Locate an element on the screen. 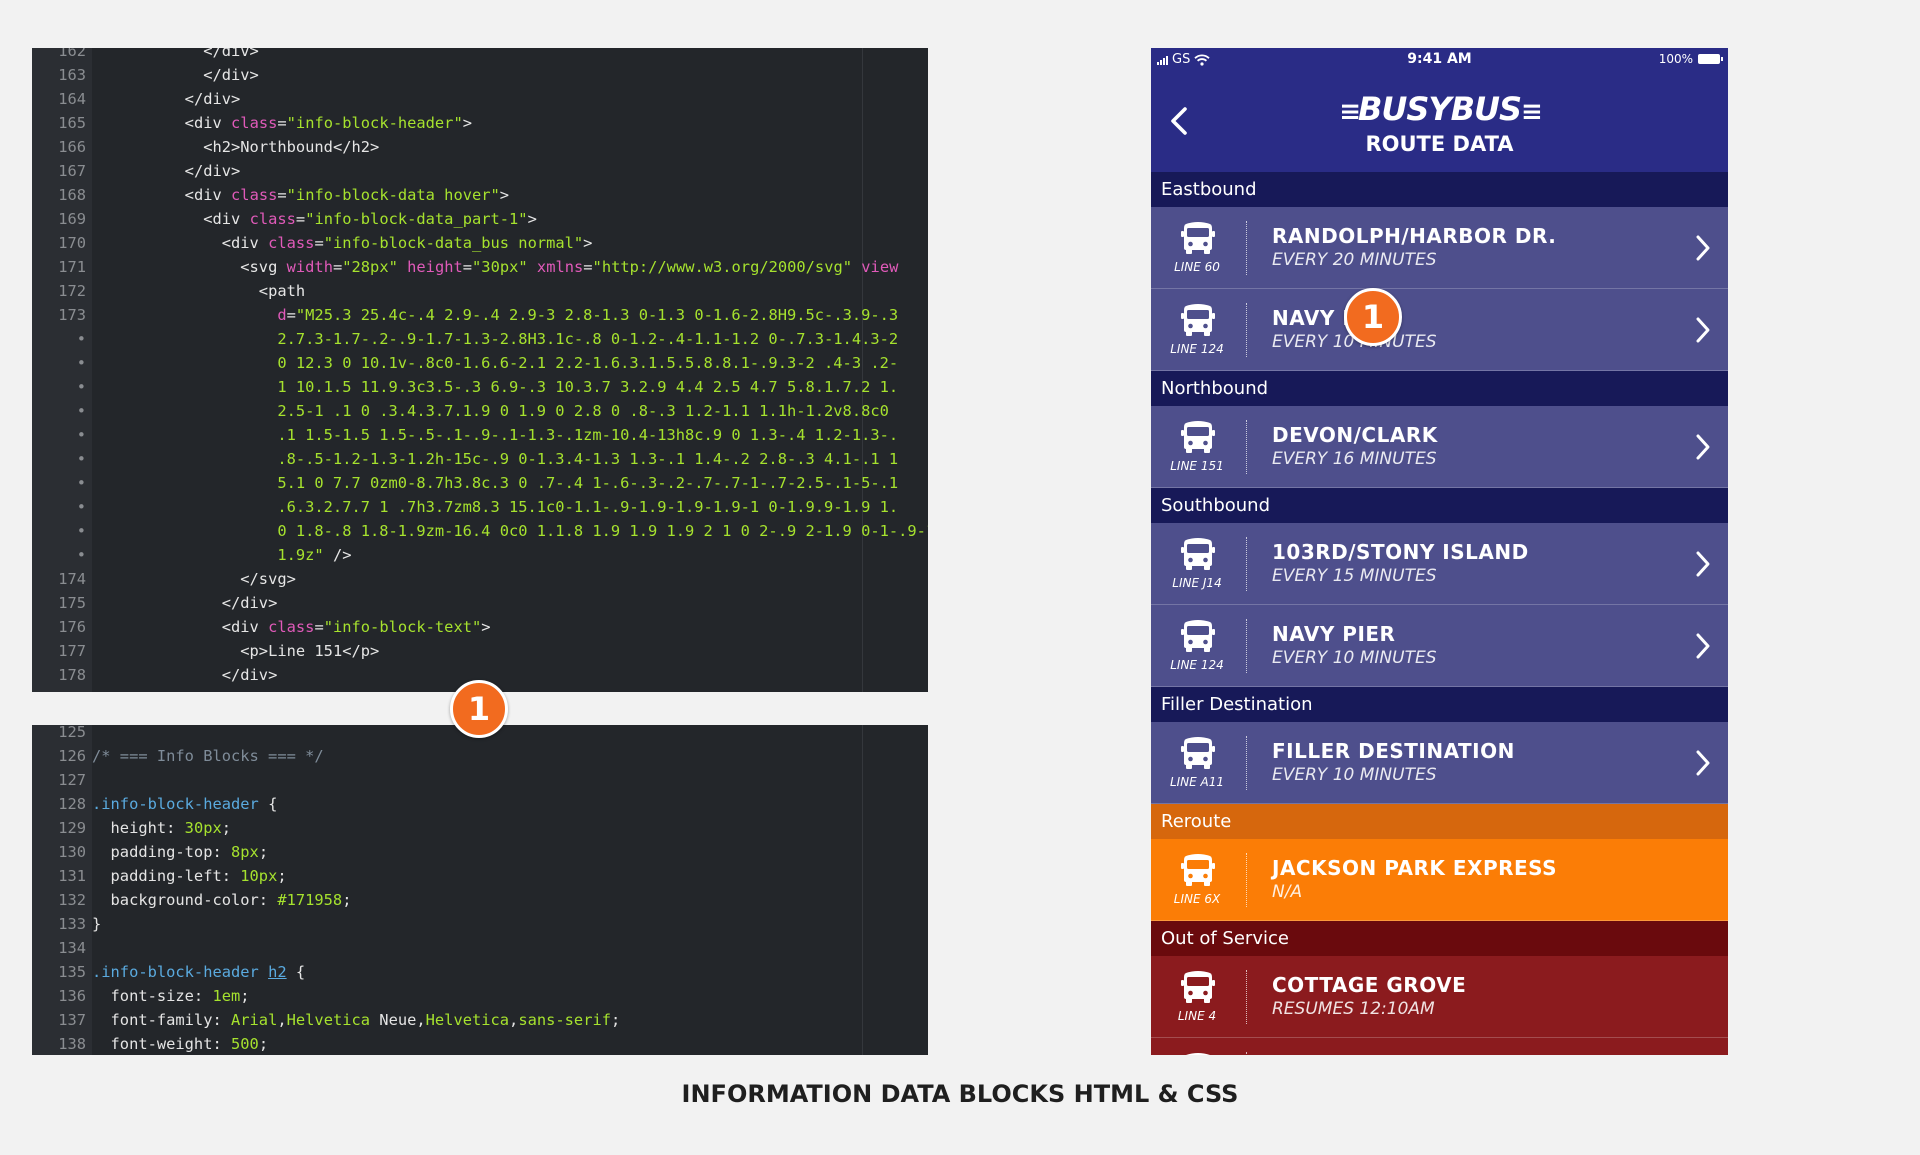 The width and height of the screenshot is (1920, 1155). route-row: LINE 4 COTTAGE GROVE RESUMES 12:10AM is located at coordinates (1439, 997).